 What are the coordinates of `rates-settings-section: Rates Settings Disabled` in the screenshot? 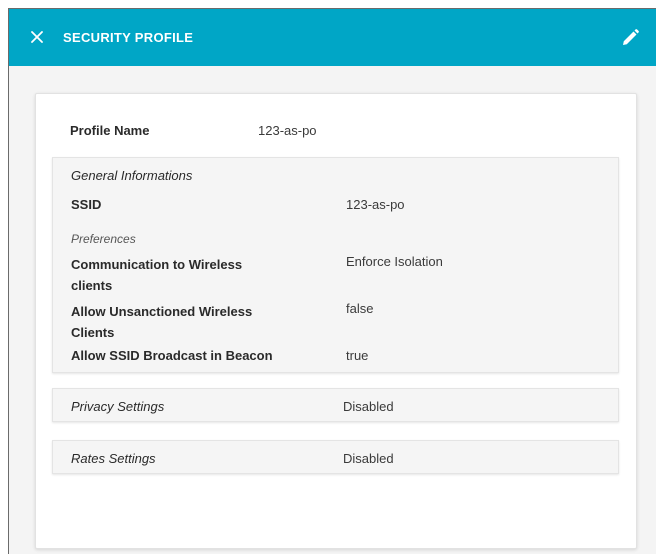 It's located at (335, 457).